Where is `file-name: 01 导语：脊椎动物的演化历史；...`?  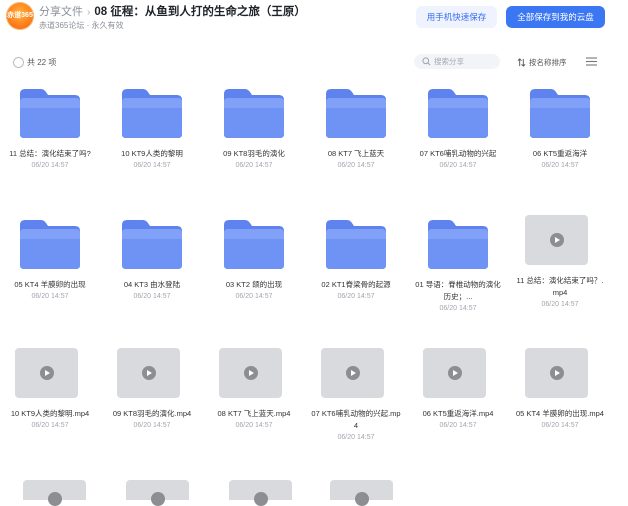
file-name: 01 导语：脊椎动物的演化历史；... is located at coordinates (458, 290).